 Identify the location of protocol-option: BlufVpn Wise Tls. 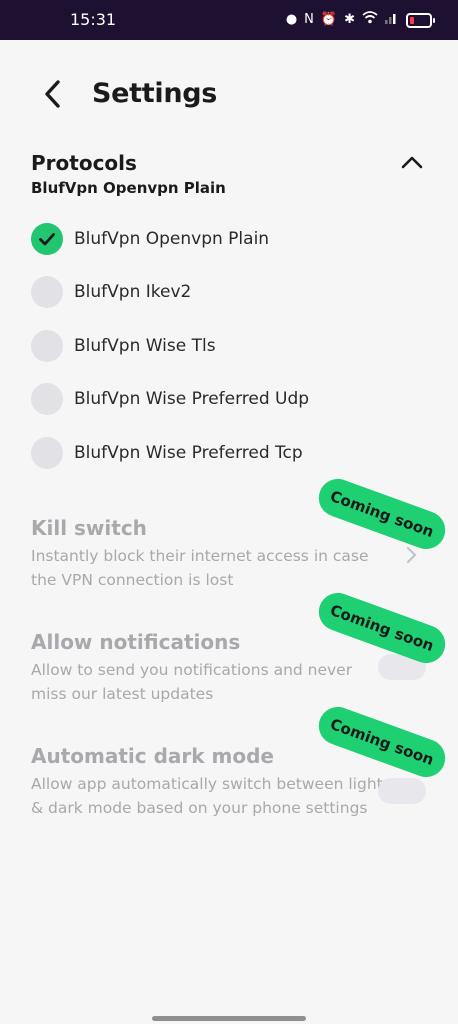
(231, 346).